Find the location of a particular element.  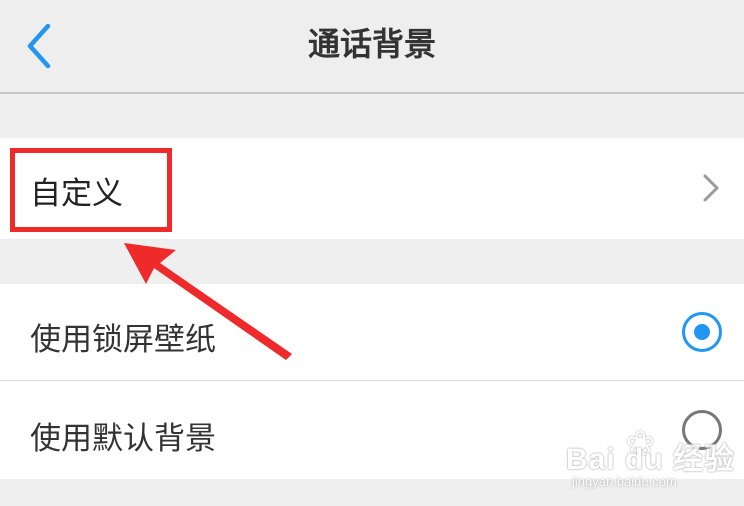

watermark-logo: Bai du 经验 is located at coordinates (651, 459).